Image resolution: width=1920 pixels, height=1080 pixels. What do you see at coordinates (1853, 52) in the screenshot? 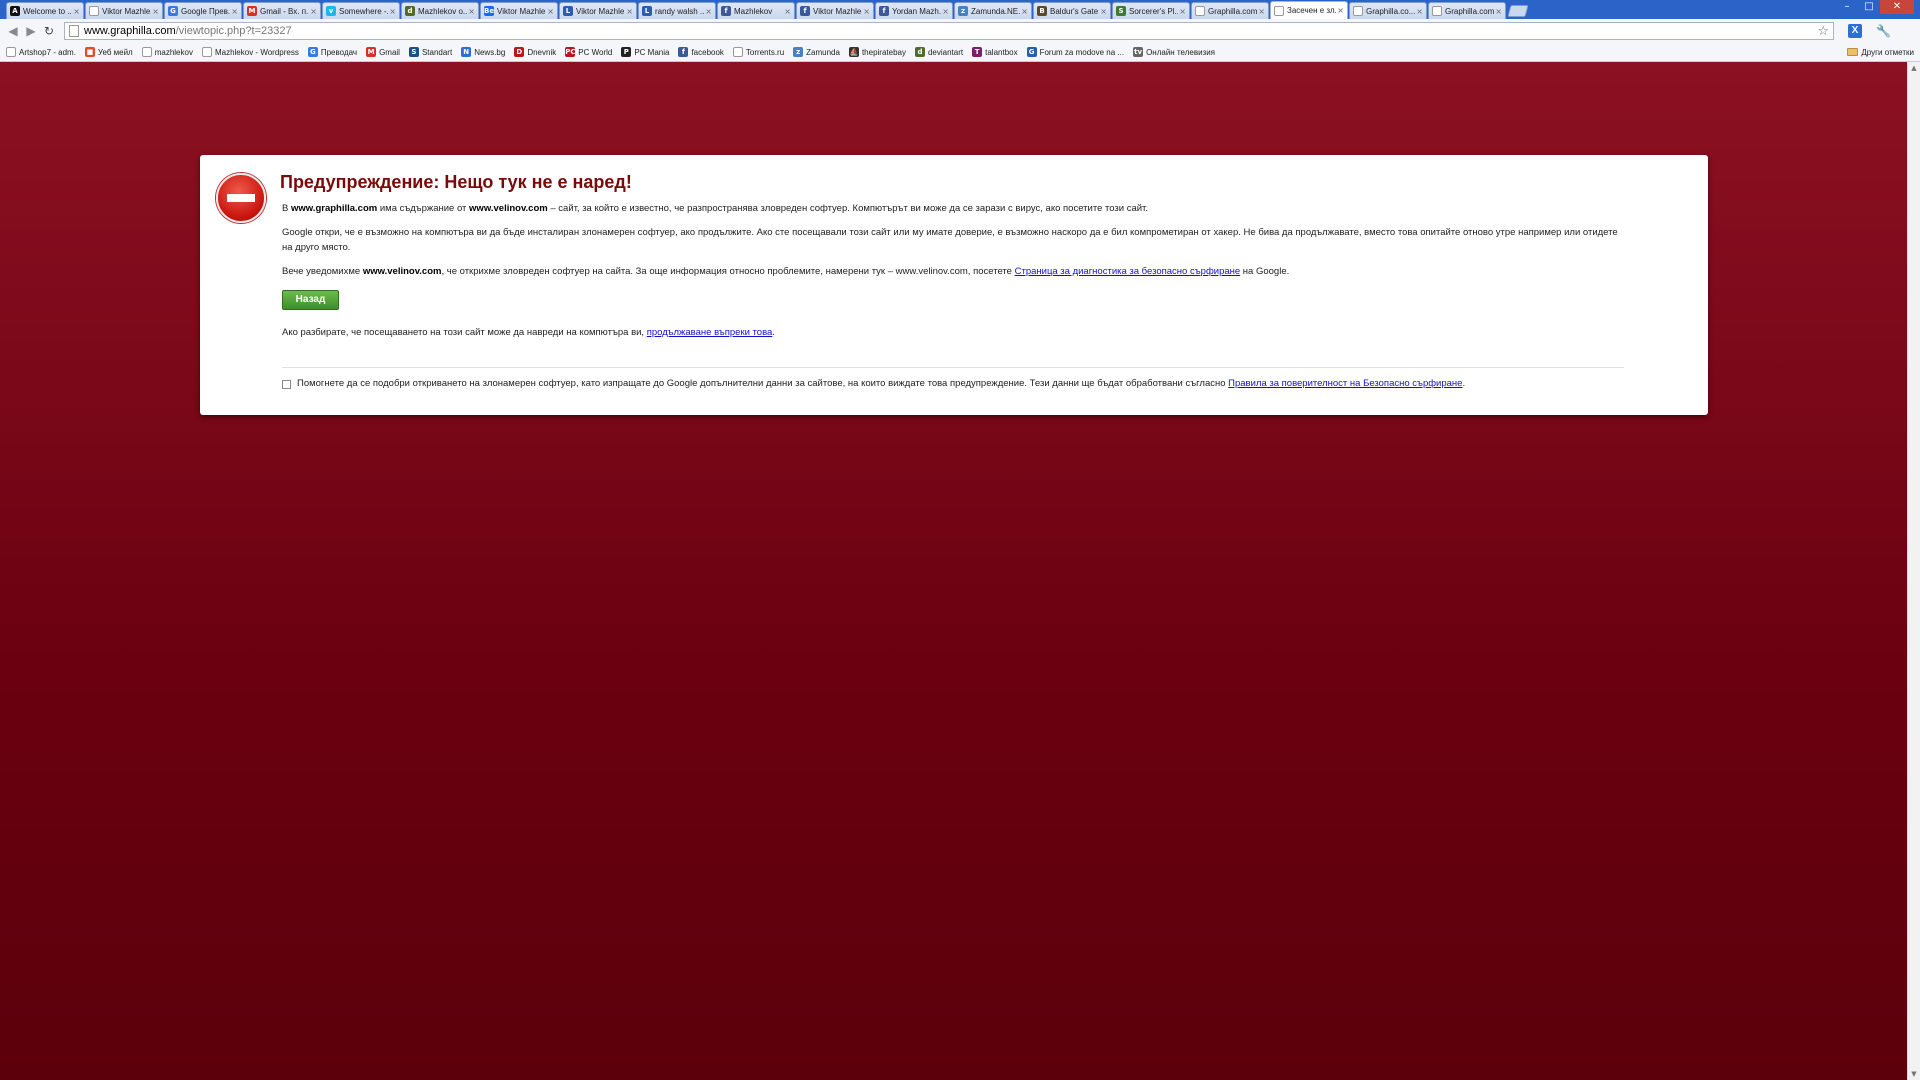
I see `folder-icon` at bounding box center [1853, 52].